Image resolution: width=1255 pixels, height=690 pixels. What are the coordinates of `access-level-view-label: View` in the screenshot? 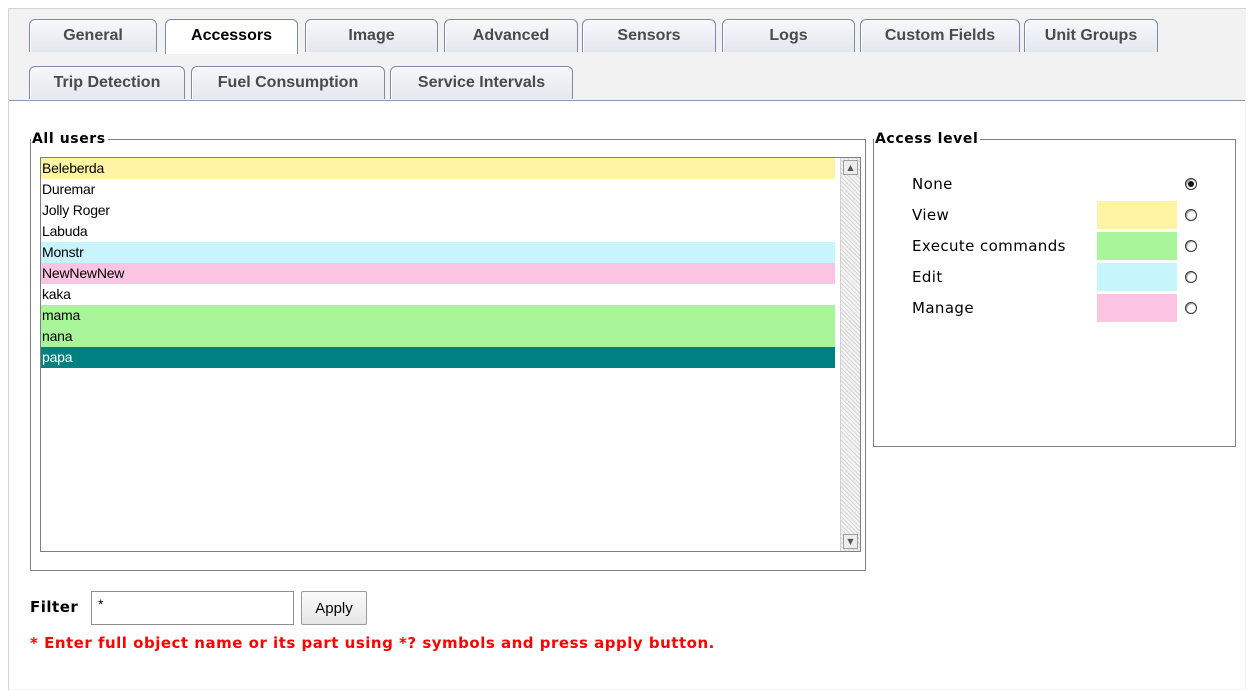 It's located at (931, 215).